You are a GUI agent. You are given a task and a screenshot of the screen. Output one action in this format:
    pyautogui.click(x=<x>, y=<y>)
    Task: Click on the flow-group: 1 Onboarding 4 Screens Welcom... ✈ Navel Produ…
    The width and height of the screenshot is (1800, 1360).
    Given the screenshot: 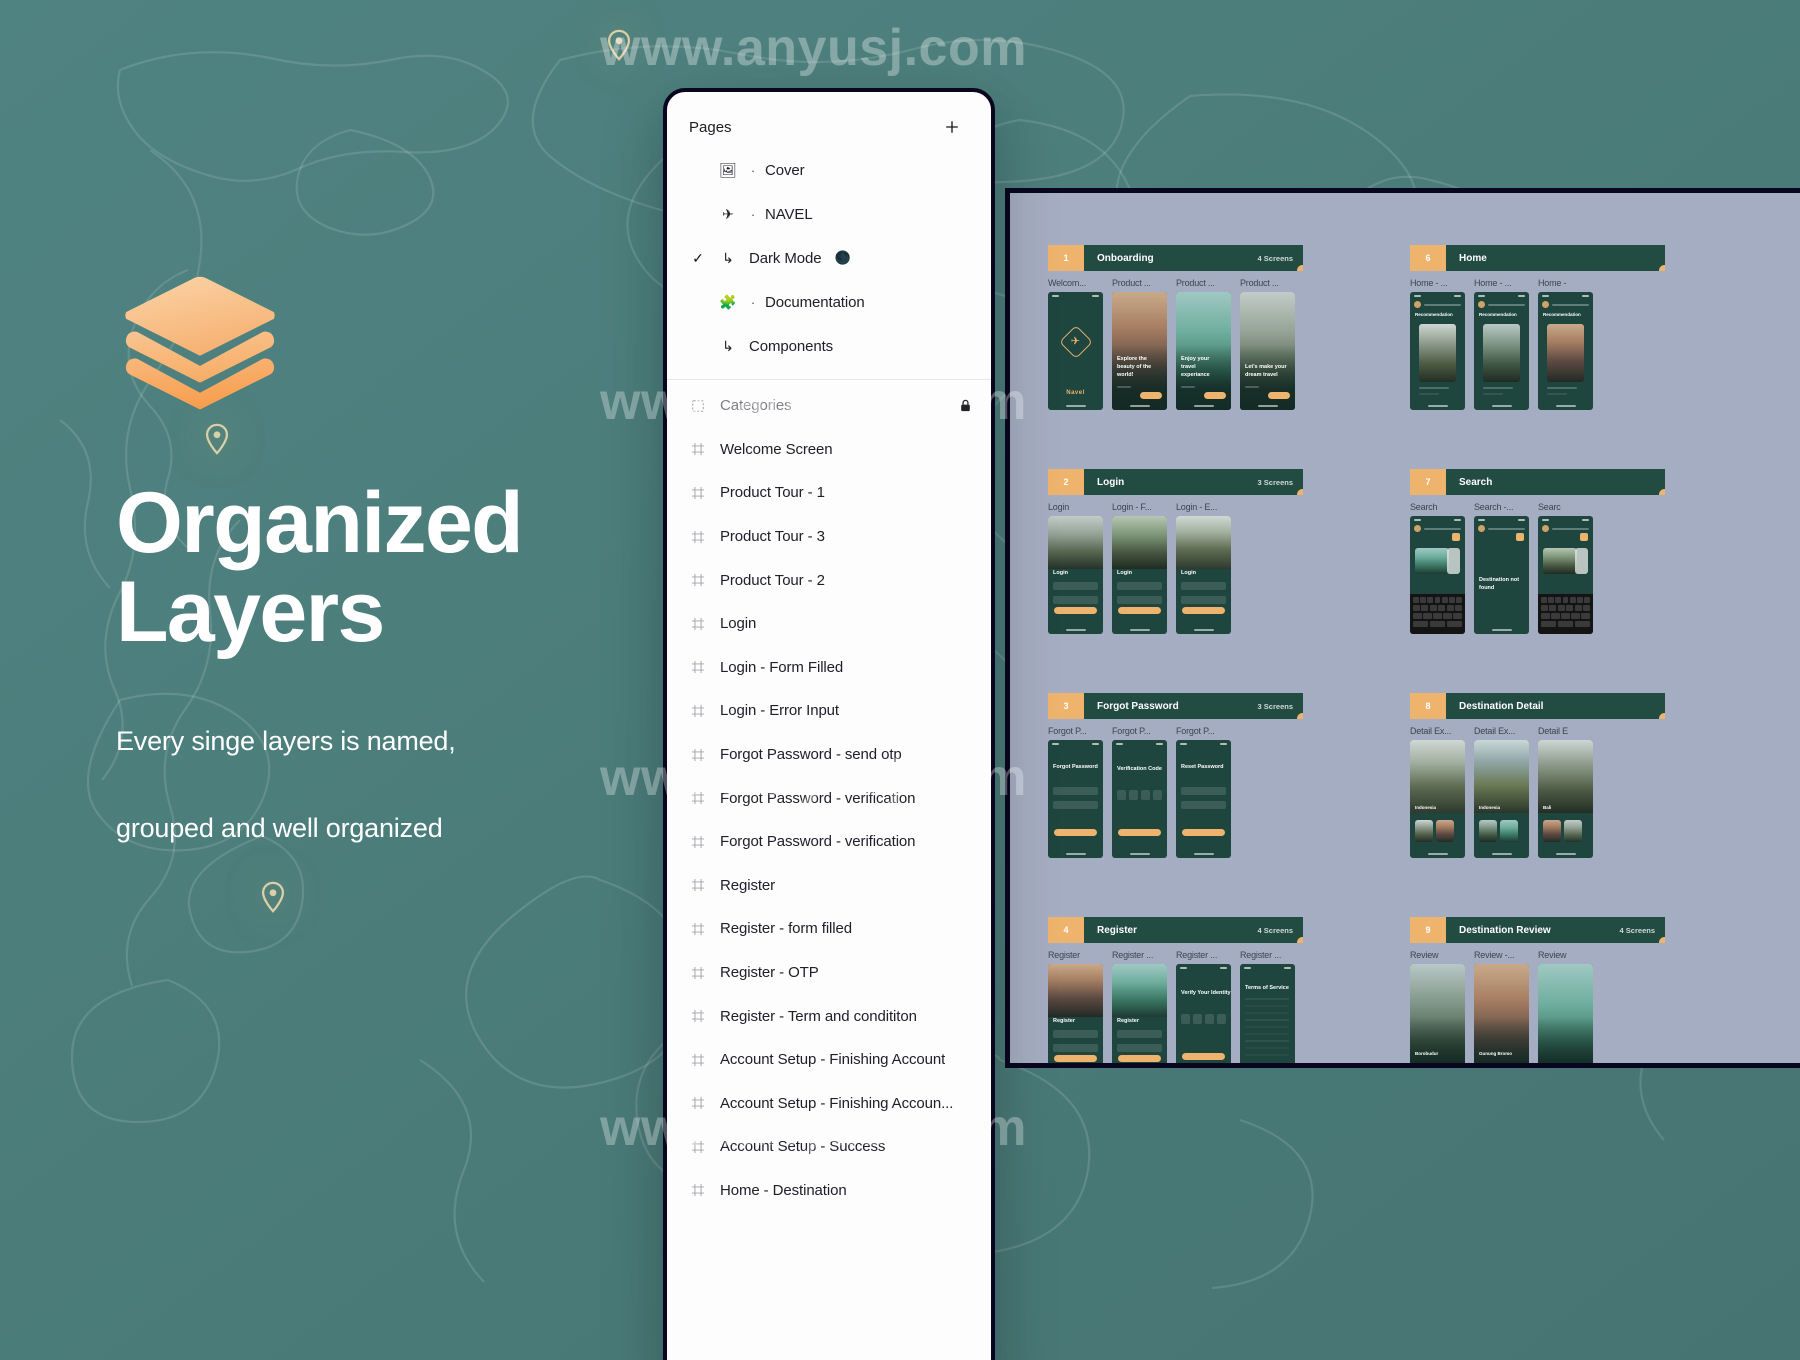 What is the action you would take?
    pyautogui.click(x=1175, y=327)
    